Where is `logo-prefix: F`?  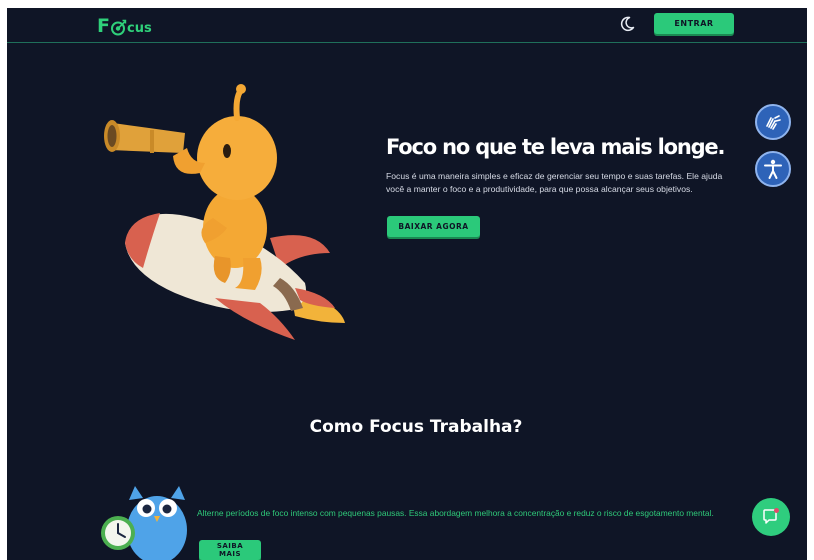 logo-prefix: F is located at coordinates (103, 26).